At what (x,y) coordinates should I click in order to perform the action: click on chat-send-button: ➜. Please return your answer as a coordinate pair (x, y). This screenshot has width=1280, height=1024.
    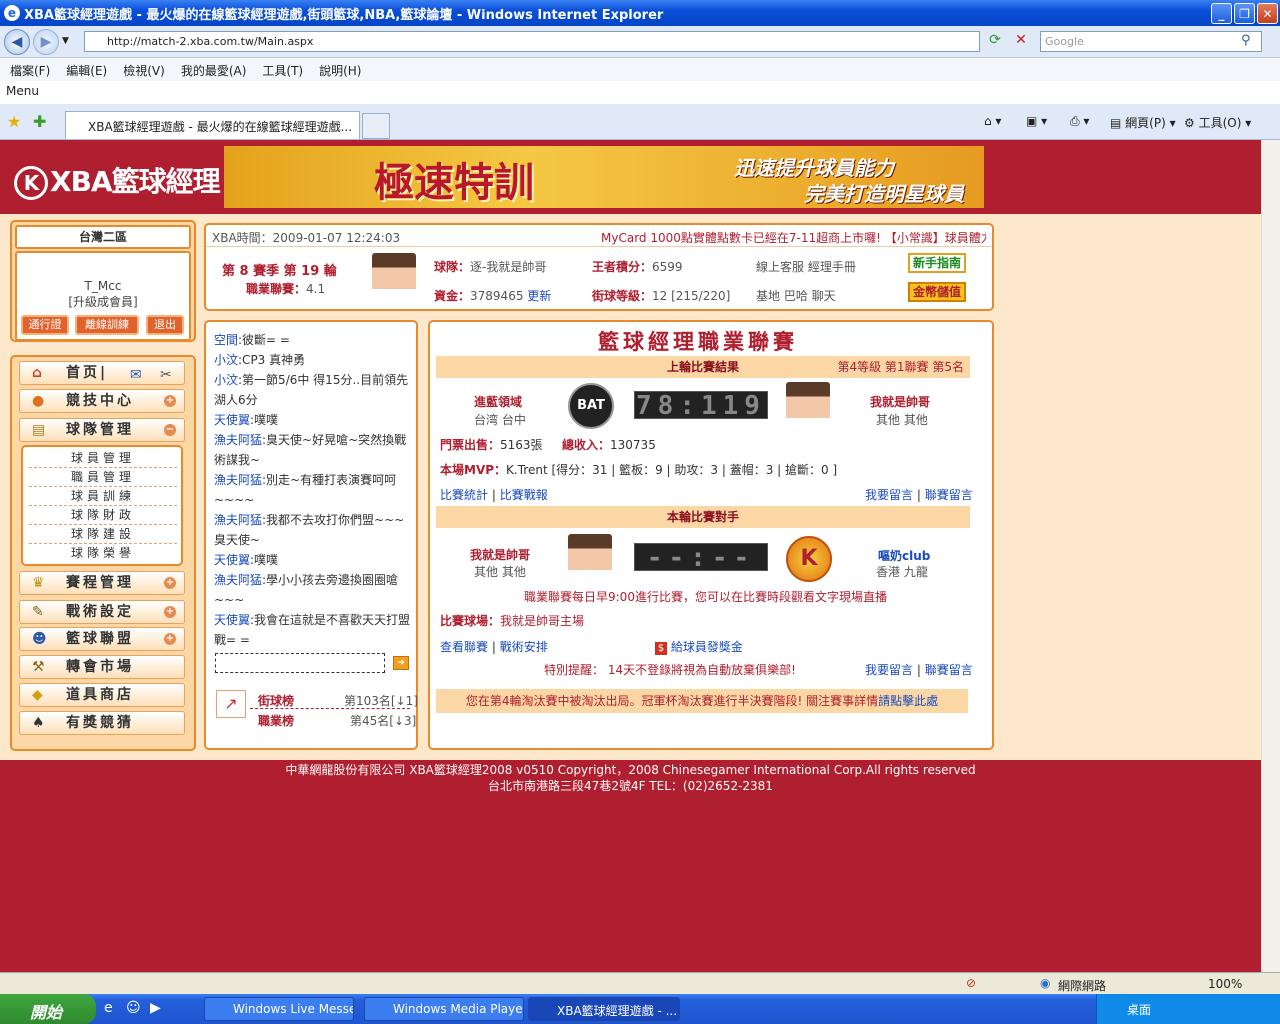
    Looking at the image, I should click on (401, 663).